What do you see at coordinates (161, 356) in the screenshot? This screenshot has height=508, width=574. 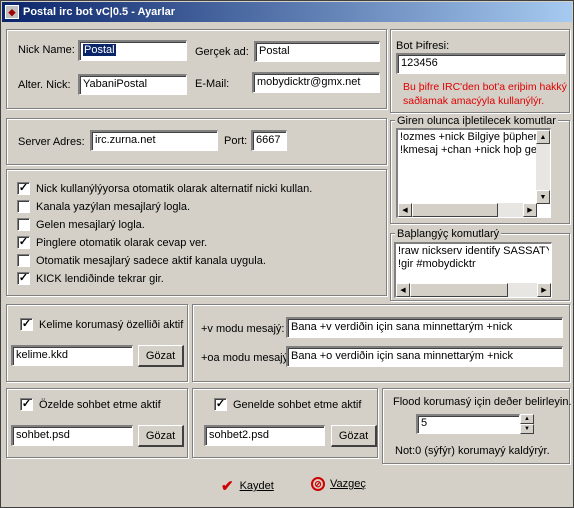 I see `word-file-browse-button: Gözat` at bounding box center [161, 356].